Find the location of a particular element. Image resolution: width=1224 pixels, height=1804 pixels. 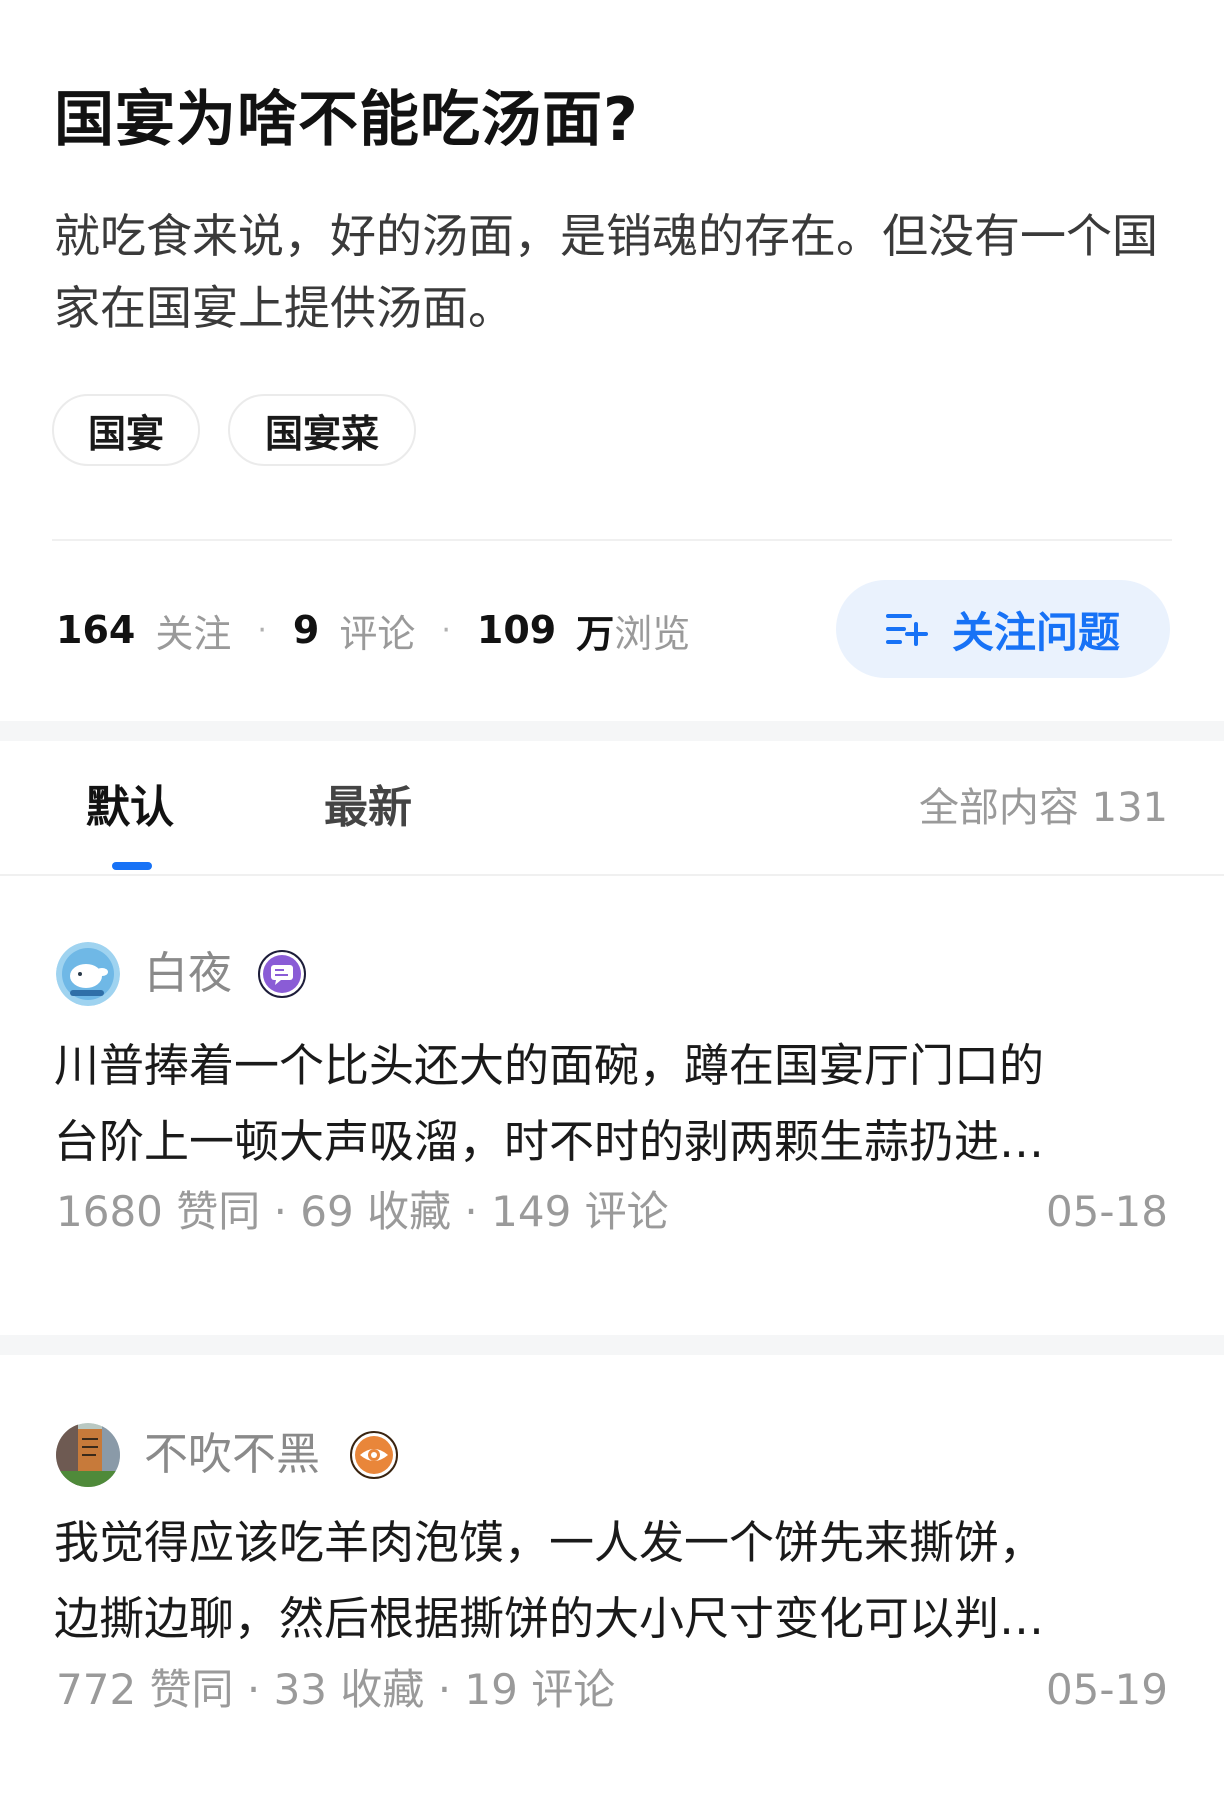

comments-label: 评论 is located at coordinates (377, 630).